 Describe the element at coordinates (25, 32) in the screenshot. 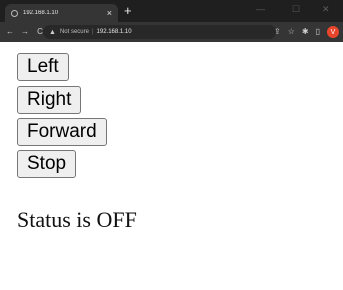

I see `forward-arrow-icon: →` at that location.